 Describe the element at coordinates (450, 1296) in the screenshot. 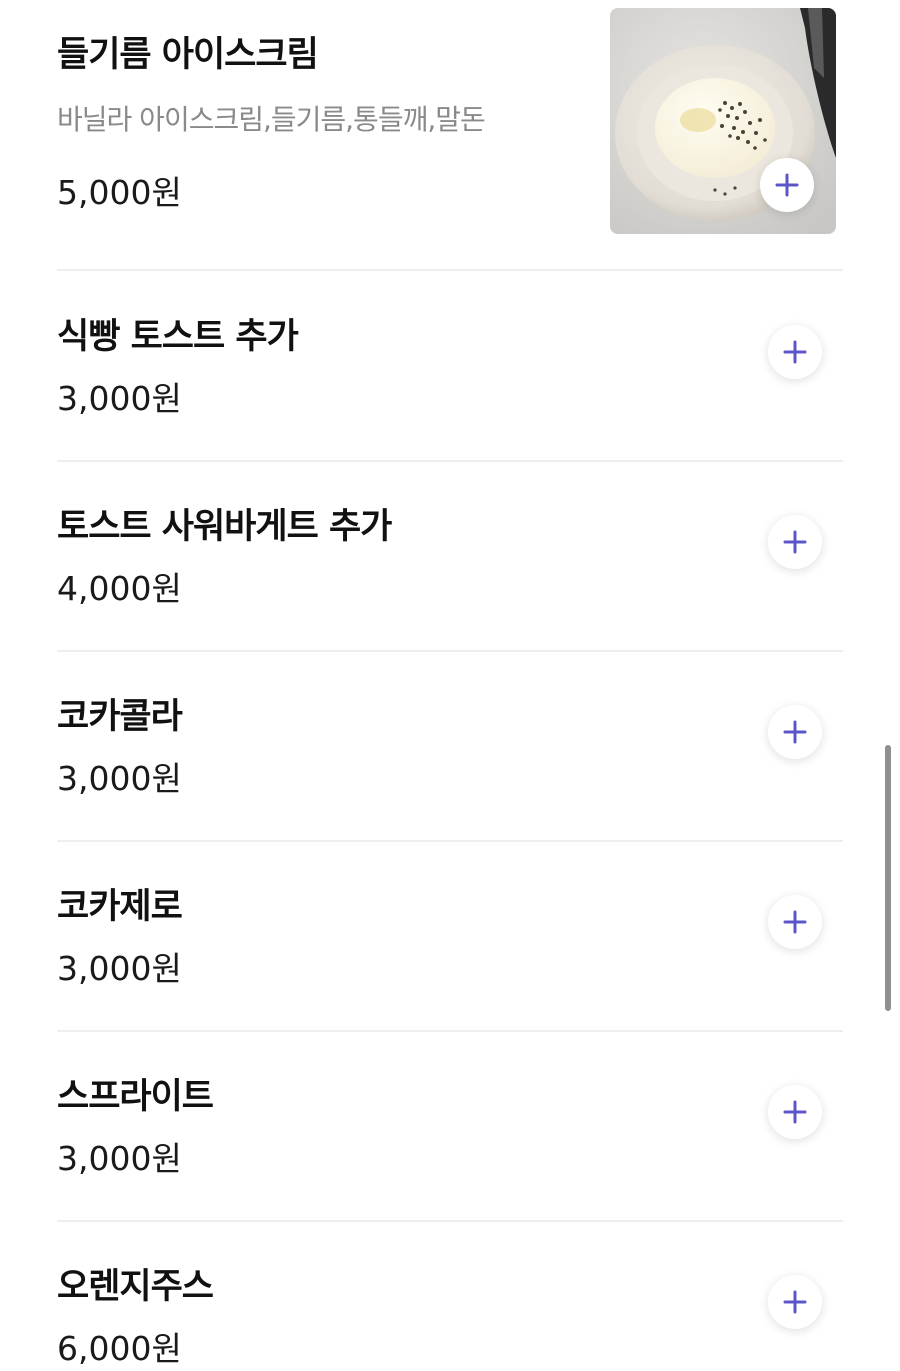

I see `menu-item: 오렌지주스 6,000원` at that location.